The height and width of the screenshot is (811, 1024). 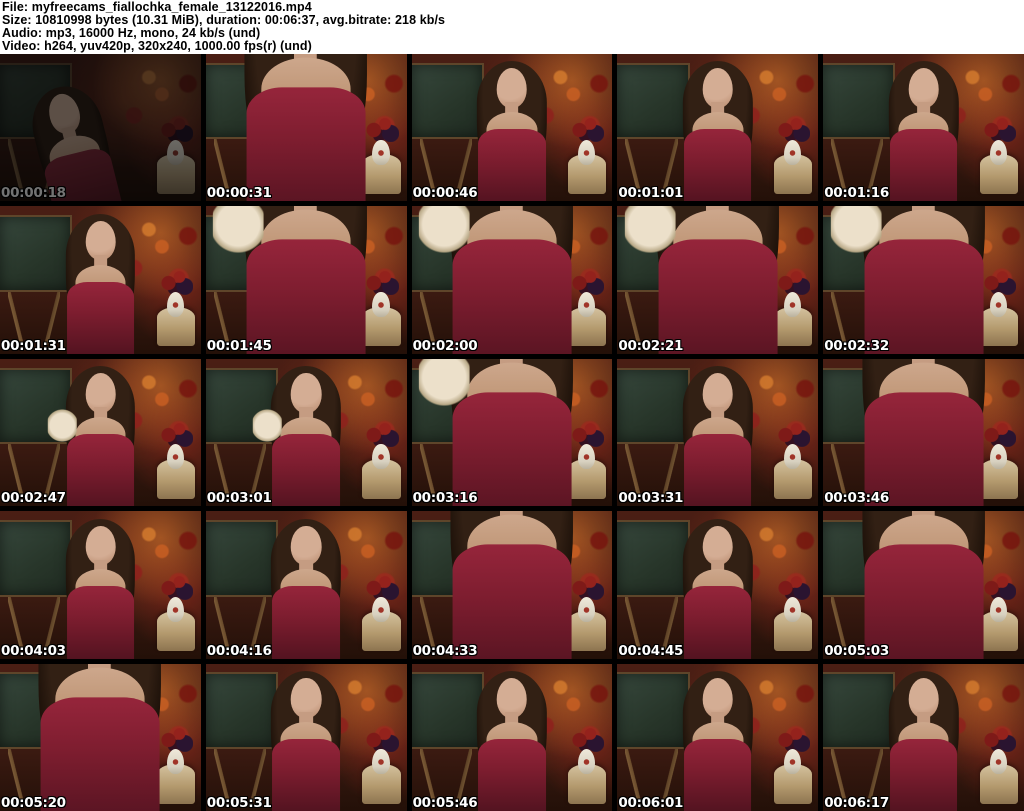 I want to click on video-thumbnail: 00:04:33, so click(x=512, y=585).